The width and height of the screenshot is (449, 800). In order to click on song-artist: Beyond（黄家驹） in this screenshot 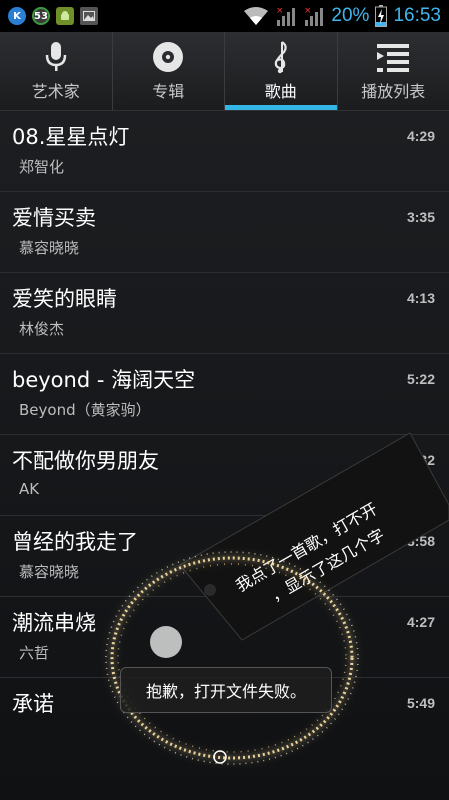, I will do `click(85, 410)`.